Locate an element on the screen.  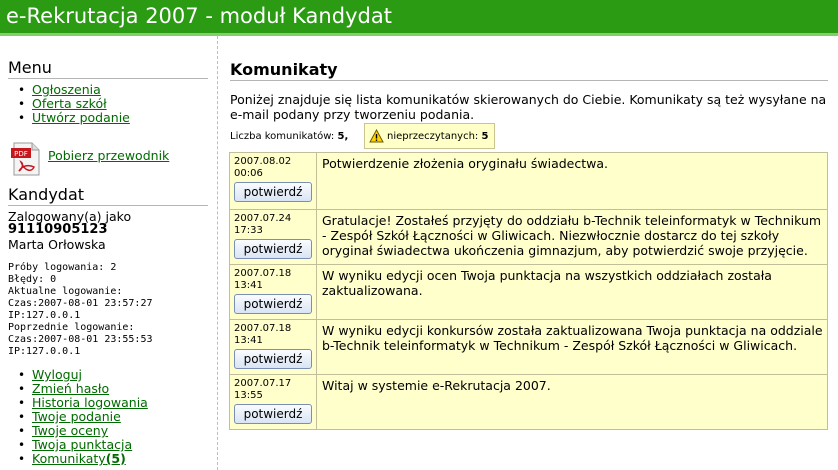
menu-link-historia: Historia logowania is located at coordinates (90, 402).